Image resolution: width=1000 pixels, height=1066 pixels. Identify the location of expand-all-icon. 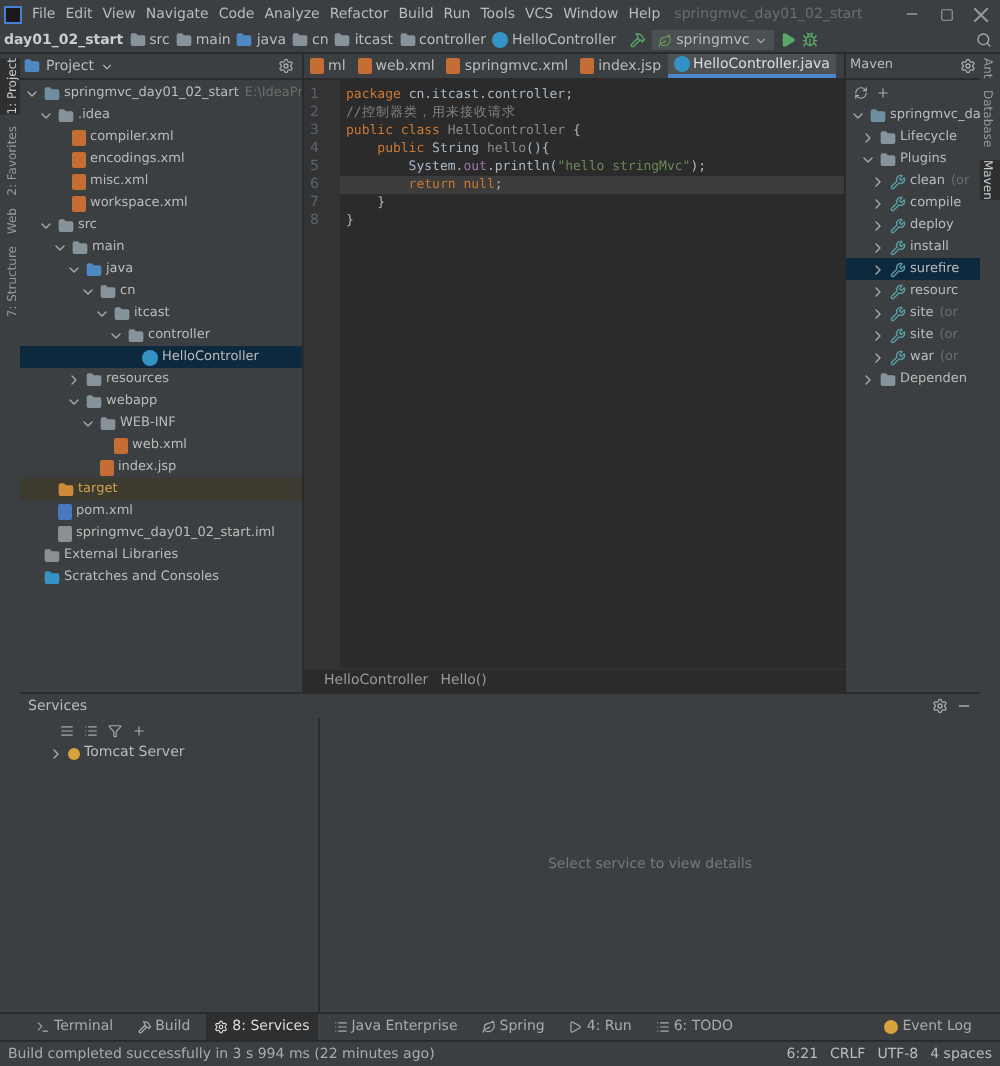
(67, 730).